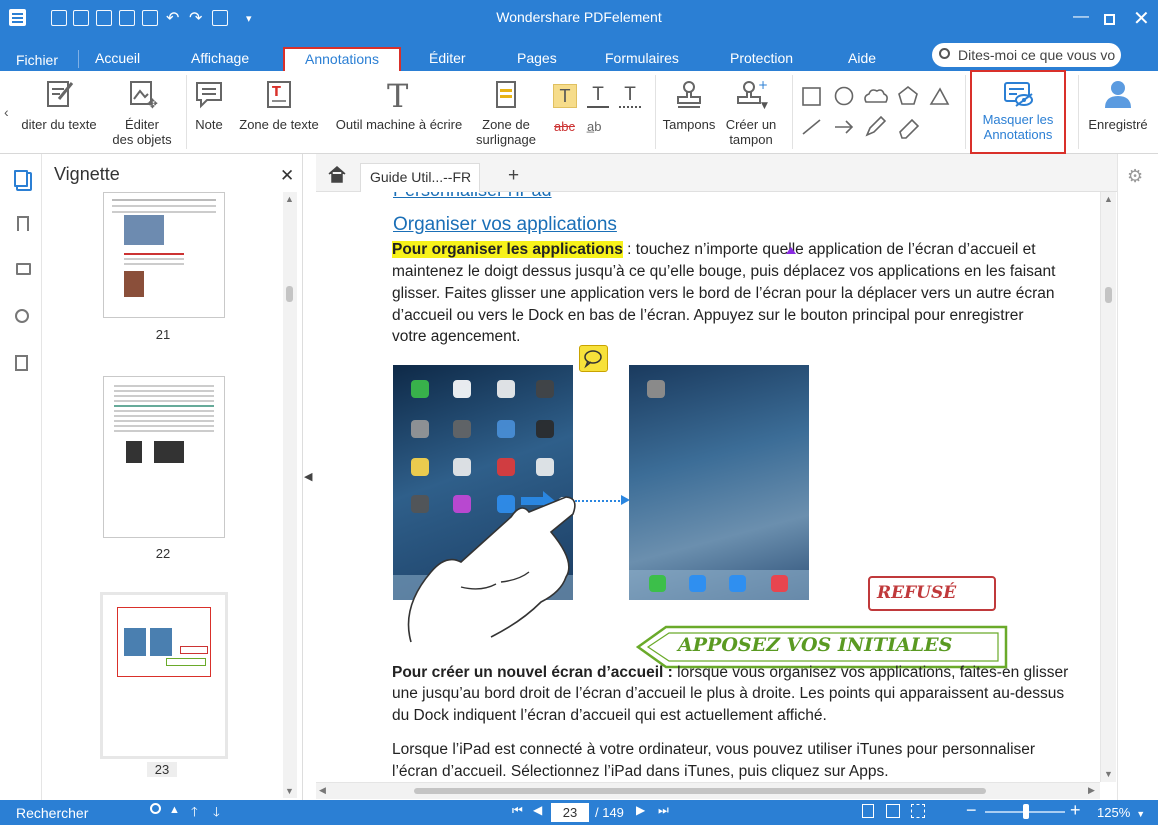 Image resolution: width=1158 pixels, height=825 pixels. What do you see at coordinates (791, 250) in the screenshot?
I see `caret-marker-icon` at bounding box center [791, 250].